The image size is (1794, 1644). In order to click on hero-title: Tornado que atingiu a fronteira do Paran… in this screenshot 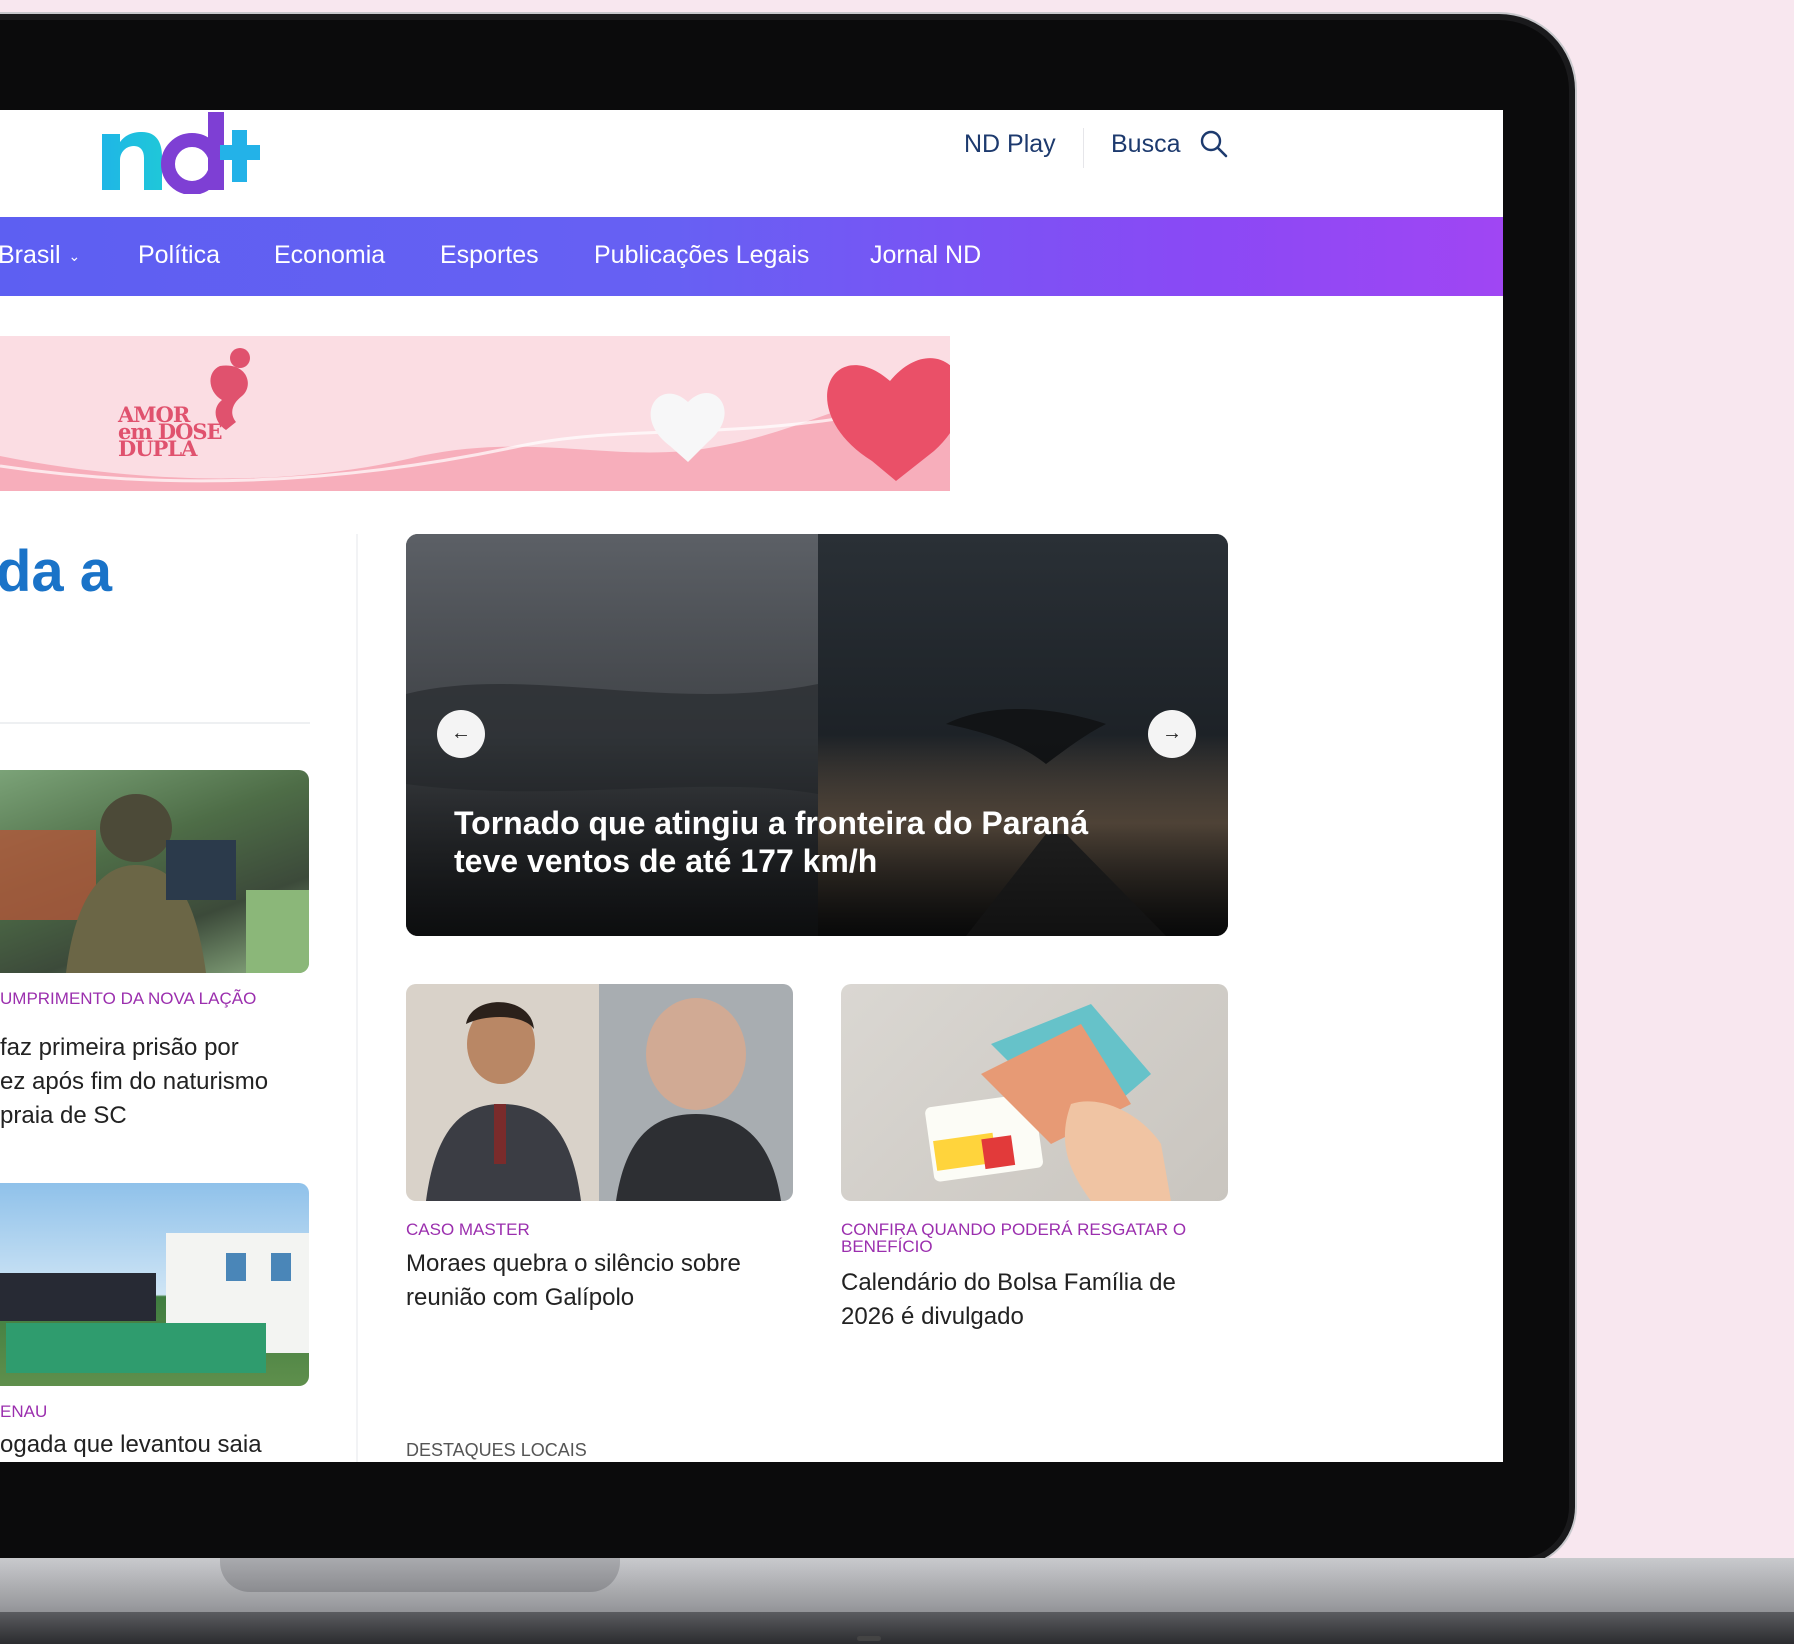, I will do `click(804, 842)`.